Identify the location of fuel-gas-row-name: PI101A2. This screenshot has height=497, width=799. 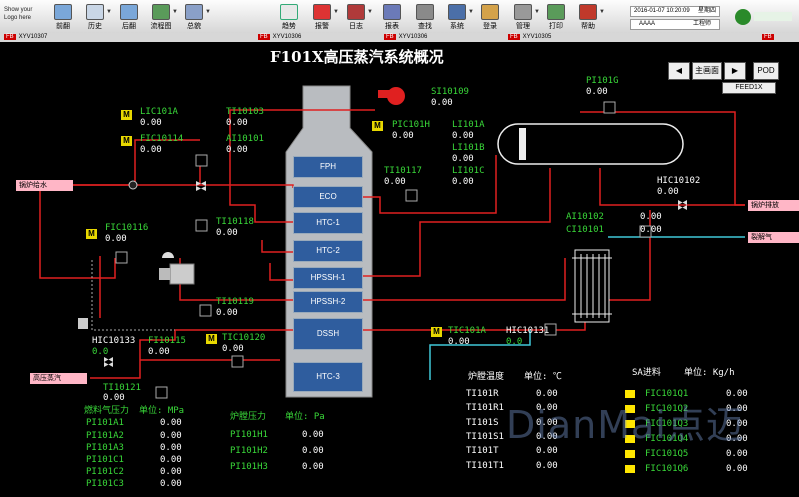
(105, 436).